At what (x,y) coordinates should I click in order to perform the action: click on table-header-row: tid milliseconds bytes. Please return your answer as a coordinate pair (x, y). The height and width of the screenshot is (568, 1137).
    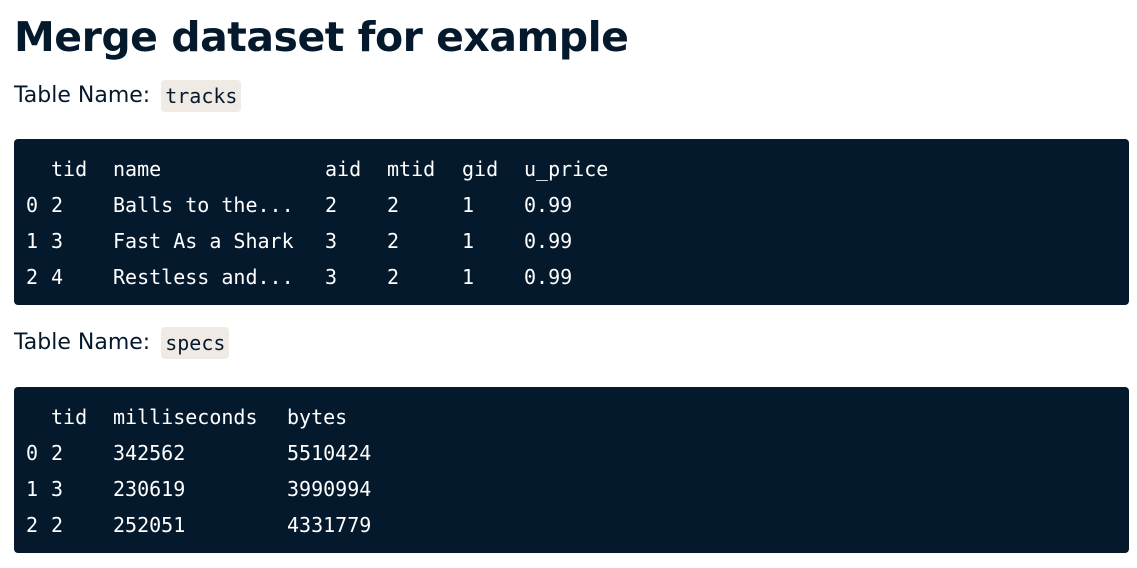
    Looking at the image, I should click on (577, 417).